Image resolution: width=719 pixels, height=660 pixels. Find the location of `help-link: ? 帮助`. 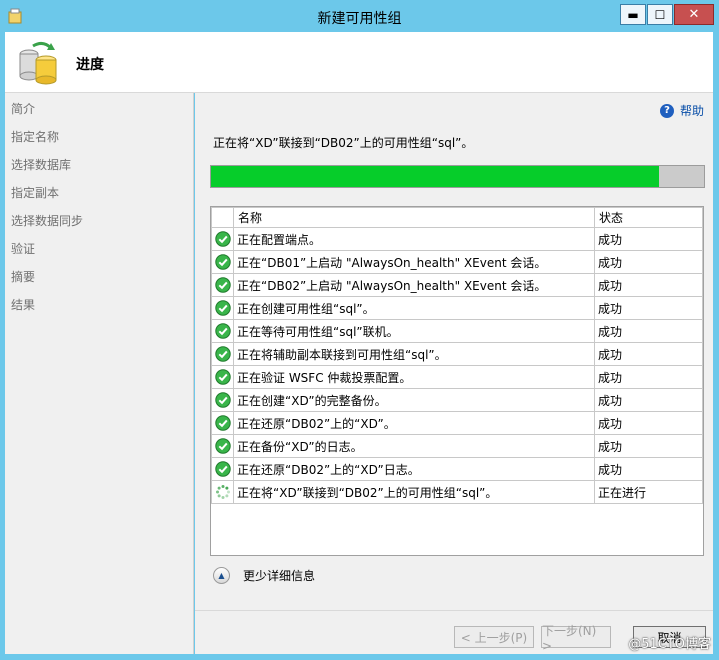

help-link: ? 帮助 is located at coordinates (681, 110).